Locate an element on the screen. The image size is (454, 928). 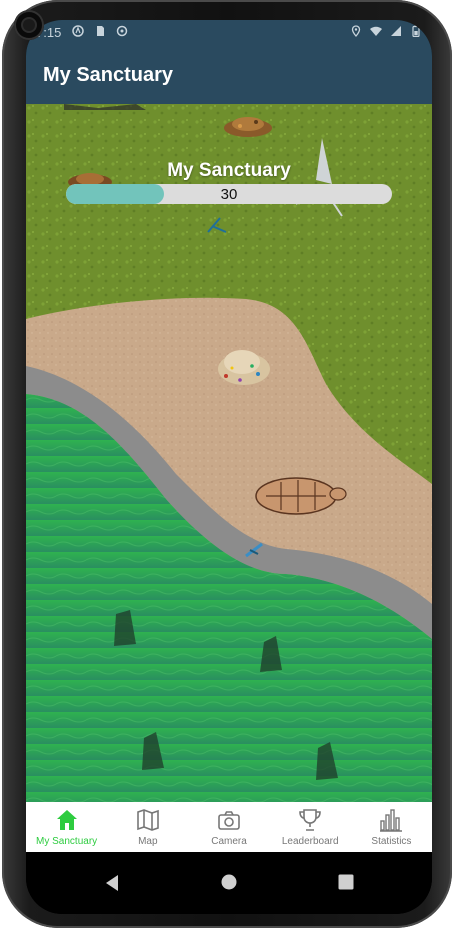
back-icon is located at coordinates (112, 883).